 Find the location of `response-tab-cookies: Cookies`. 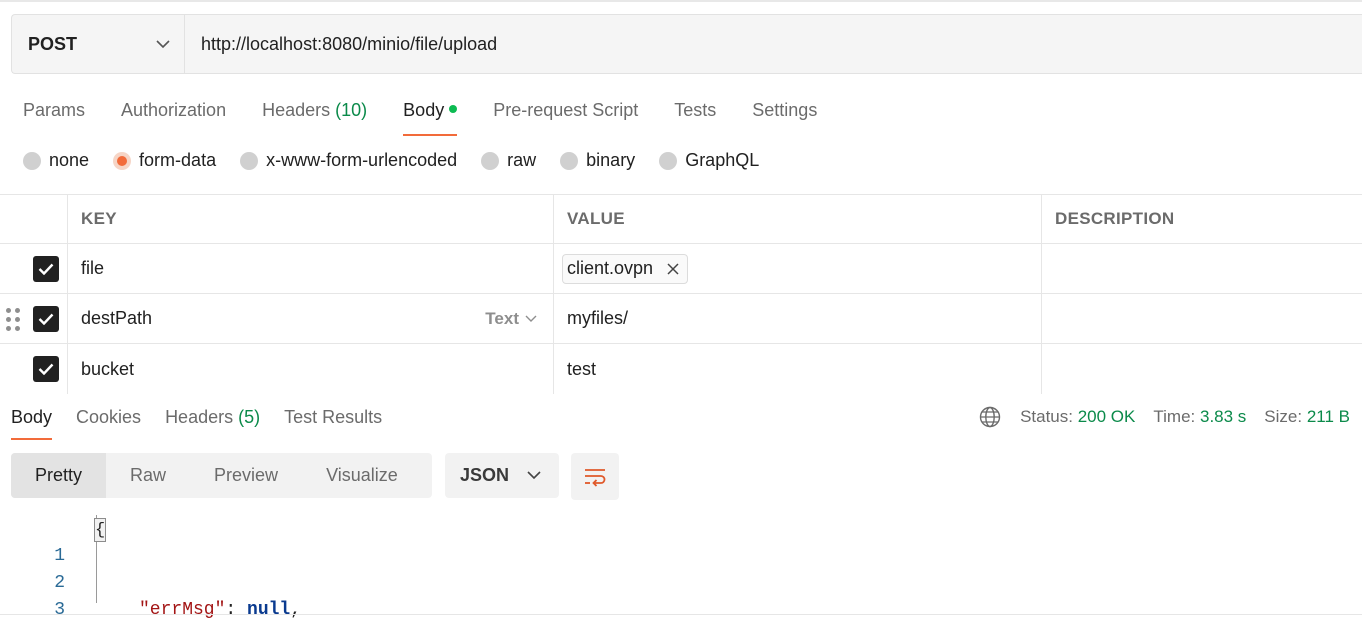

response-tab-cookies: Cookies is located at coordinates (108, 417).